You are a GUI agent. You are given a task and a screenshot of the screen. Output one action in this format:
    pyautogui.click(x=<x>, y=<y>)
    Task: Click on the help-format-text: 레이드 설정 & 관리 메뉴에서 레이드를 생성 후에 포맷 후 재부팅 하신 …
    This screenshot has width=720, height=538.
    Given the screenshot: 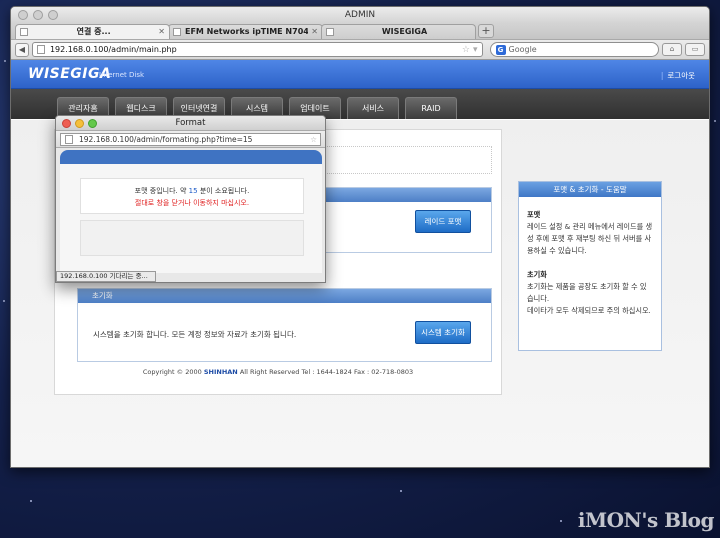 What is the action you would take?
    pyautogui.click(x=590, y=238)
    